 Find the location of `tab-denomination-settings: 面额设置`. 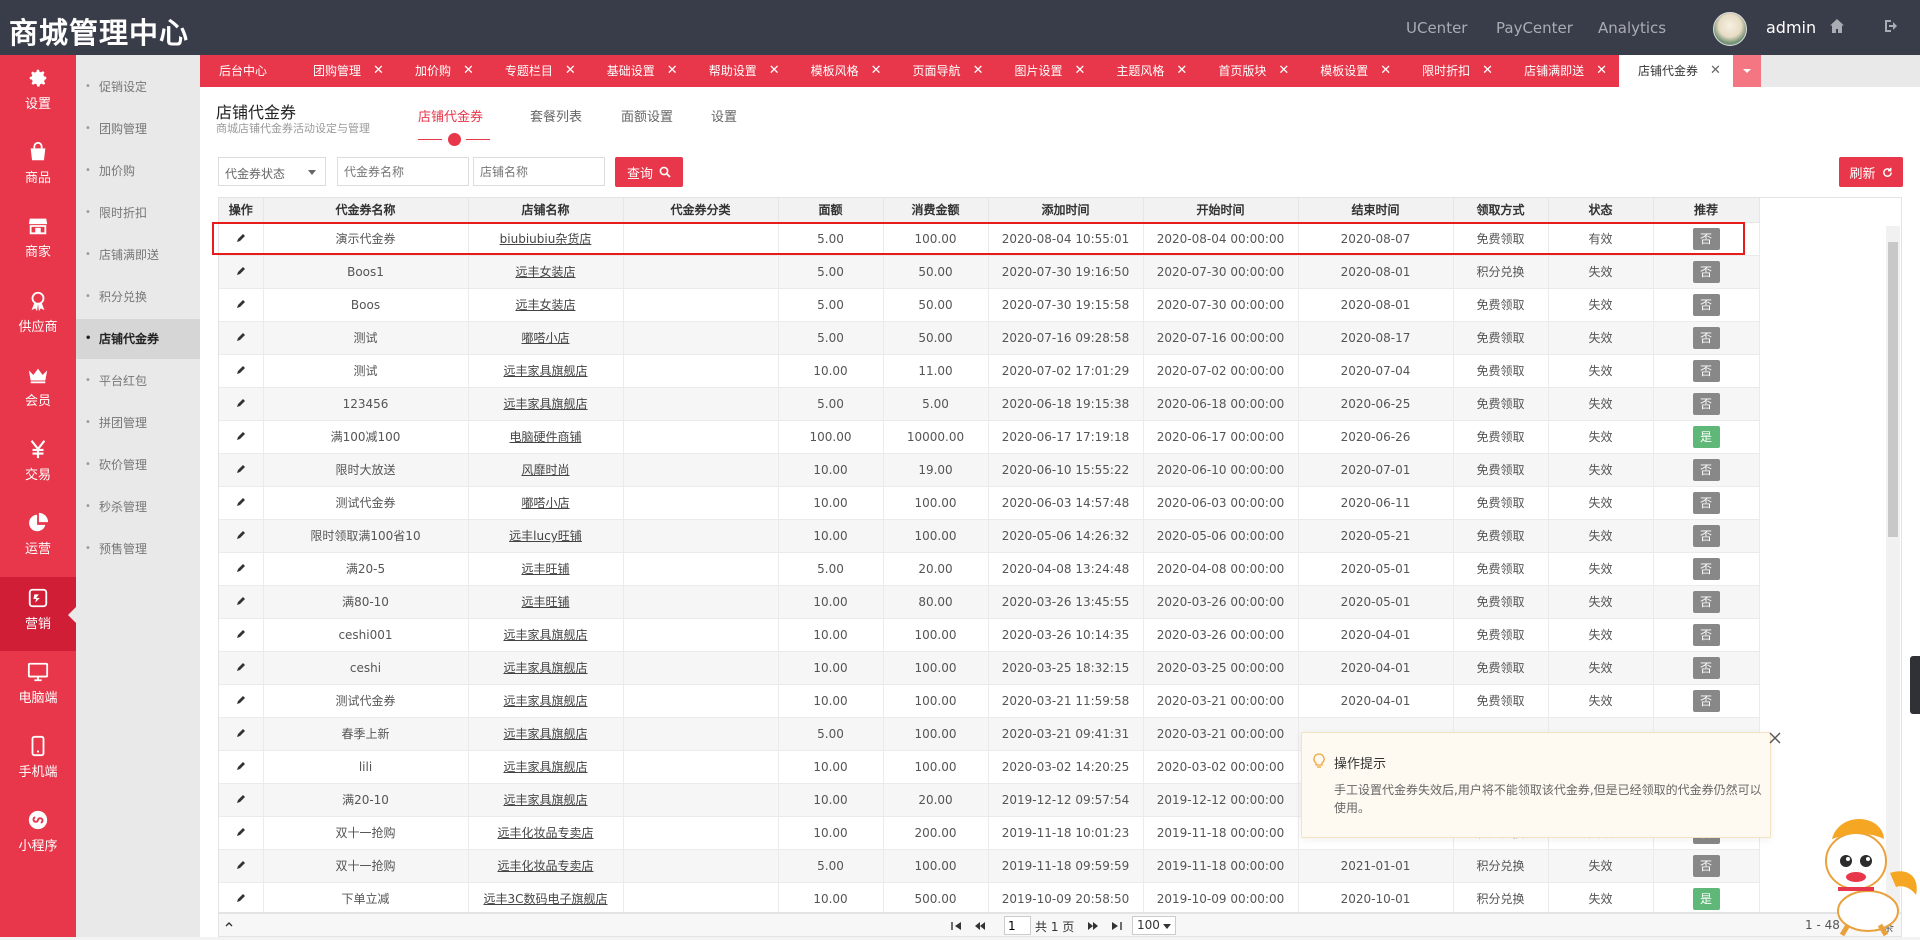

tab-denomination-settings: 面额设置 is located at coordinates (647, 115).